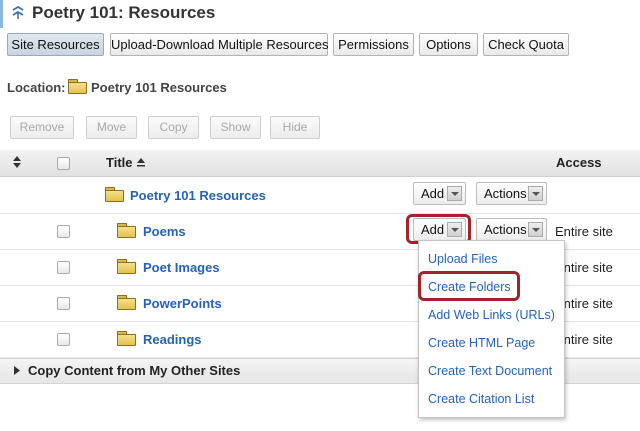  I want to click on folder-link: Poet Images, so click(181, 267).